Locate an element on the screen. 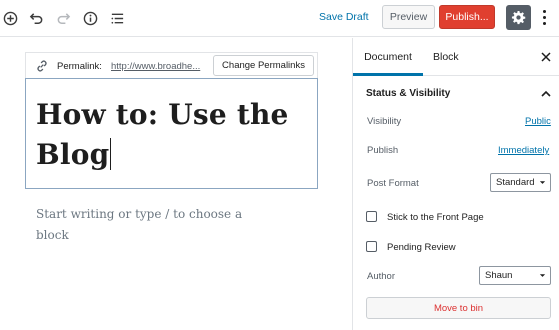 This screenshot has height=330, width=559. post-title: How to: Use the Blog is located at coordinates (171, 135).